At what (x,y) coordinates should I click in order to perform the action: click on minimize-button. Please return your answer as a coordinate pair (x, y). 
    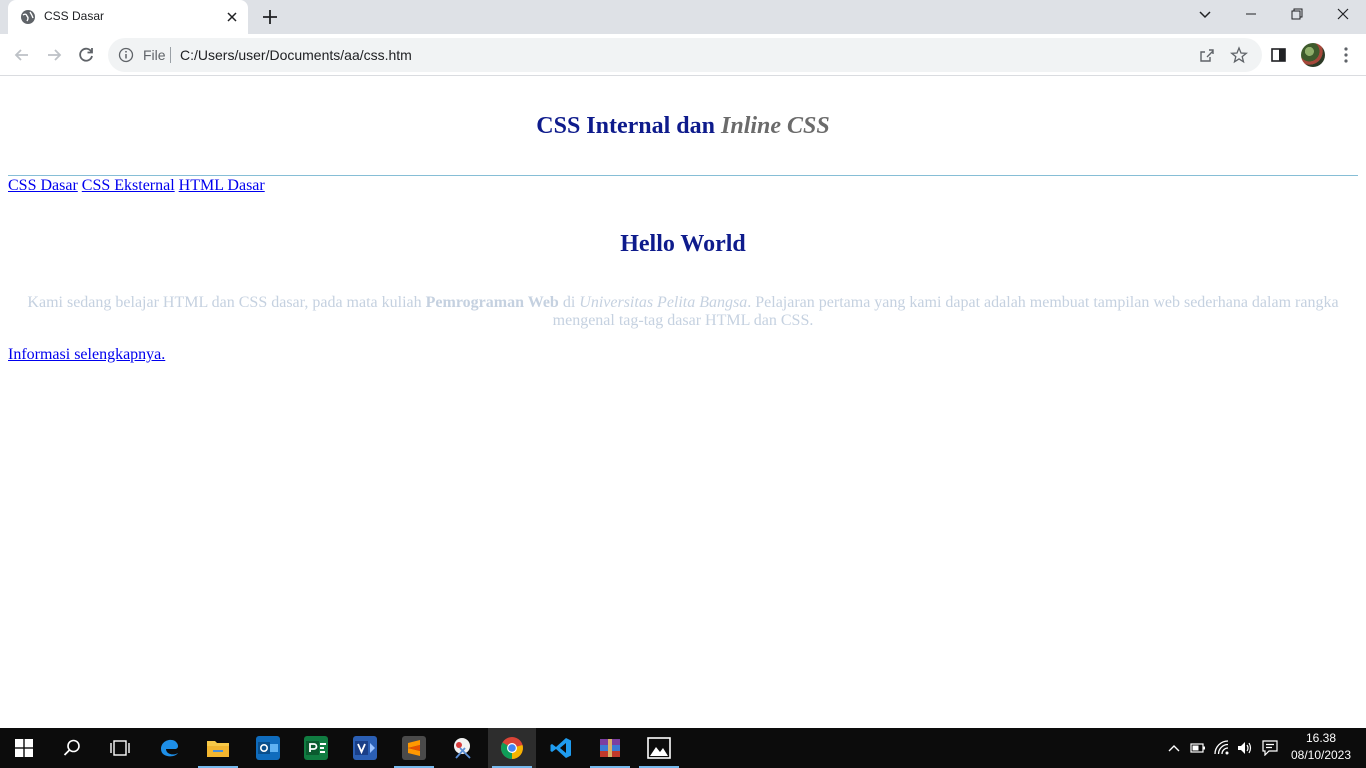
    Looking at the image, I should click on (1251, 15).